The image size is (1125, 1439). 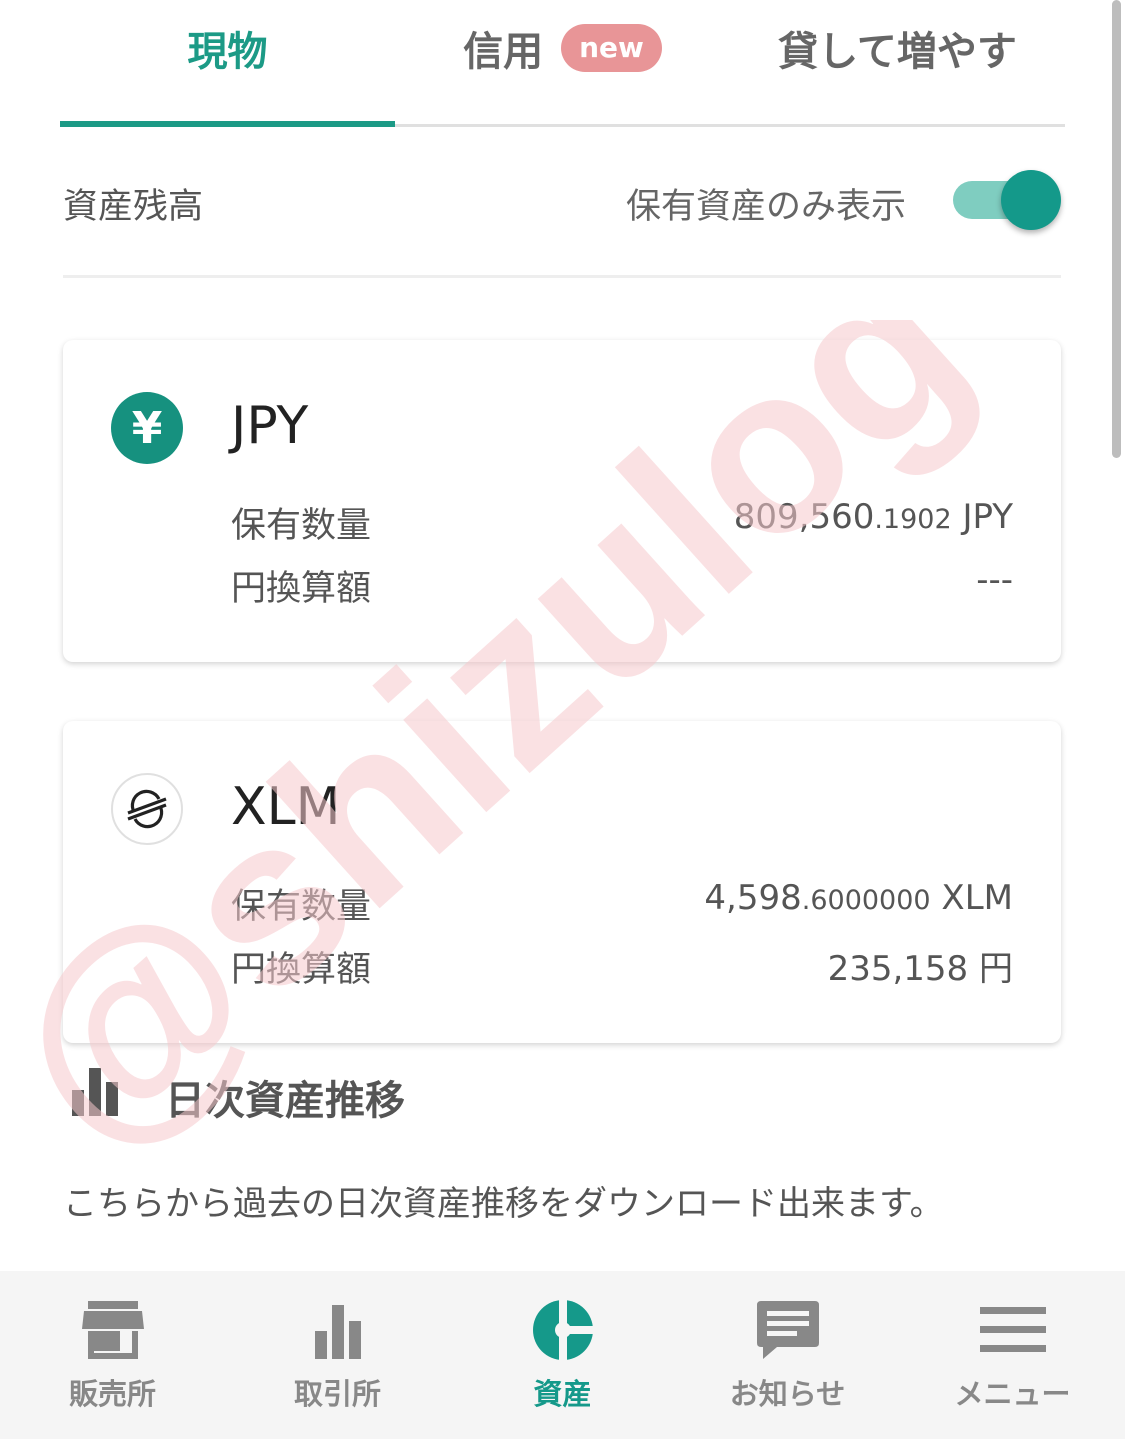 What do you see at coordinates (753, 898) in the screenshot?
I see `quantity-integer: 4,598` at bounding box center [753, 898].